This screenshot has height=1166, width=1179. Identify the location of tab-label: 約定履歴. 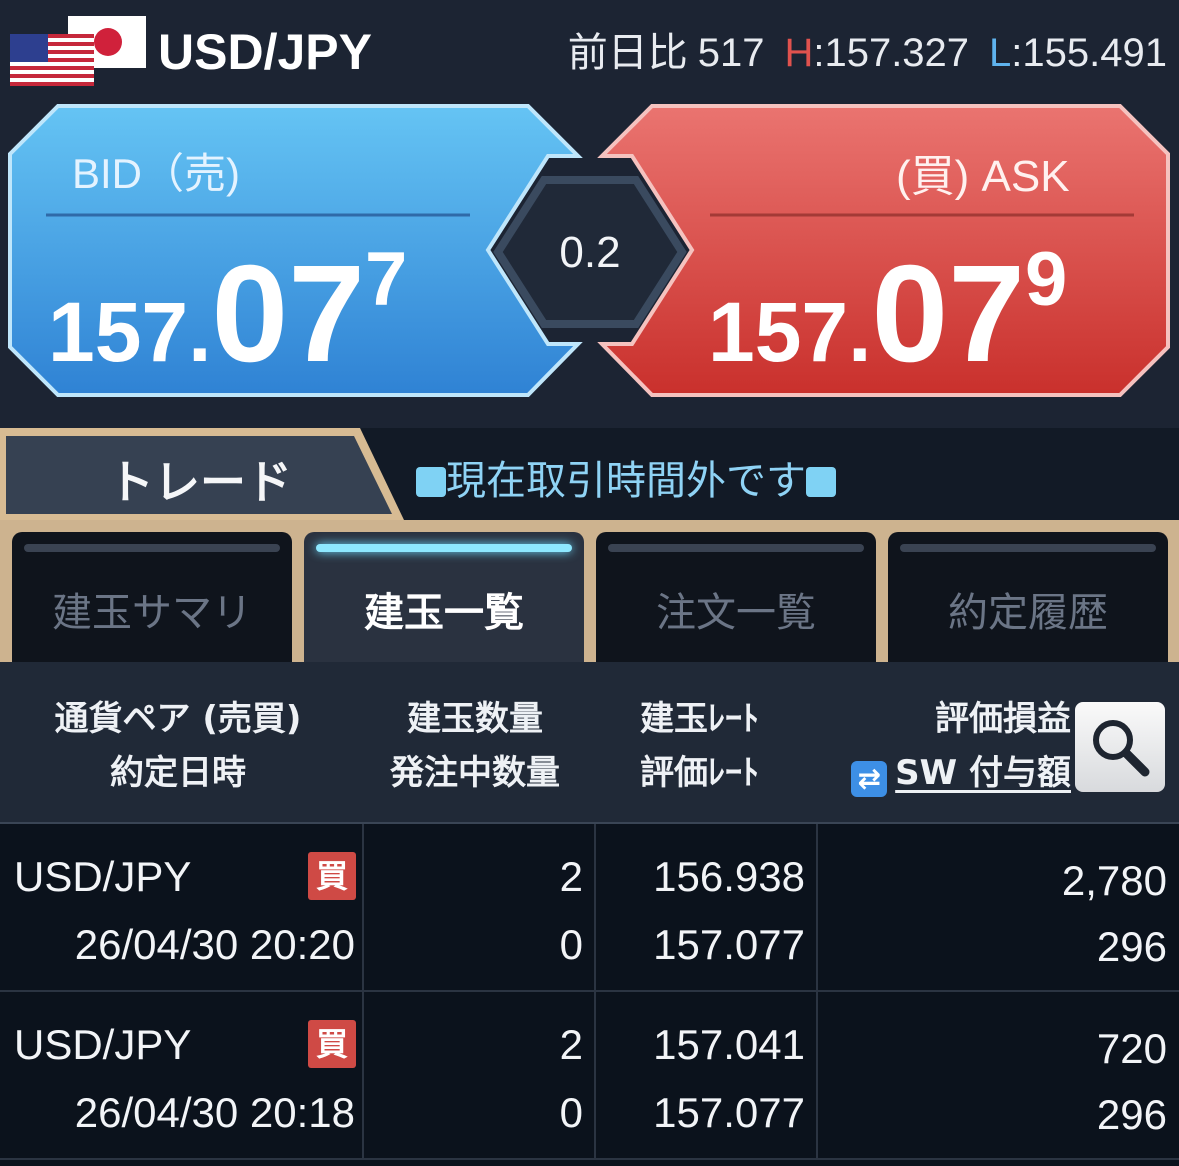
(1028, 613).